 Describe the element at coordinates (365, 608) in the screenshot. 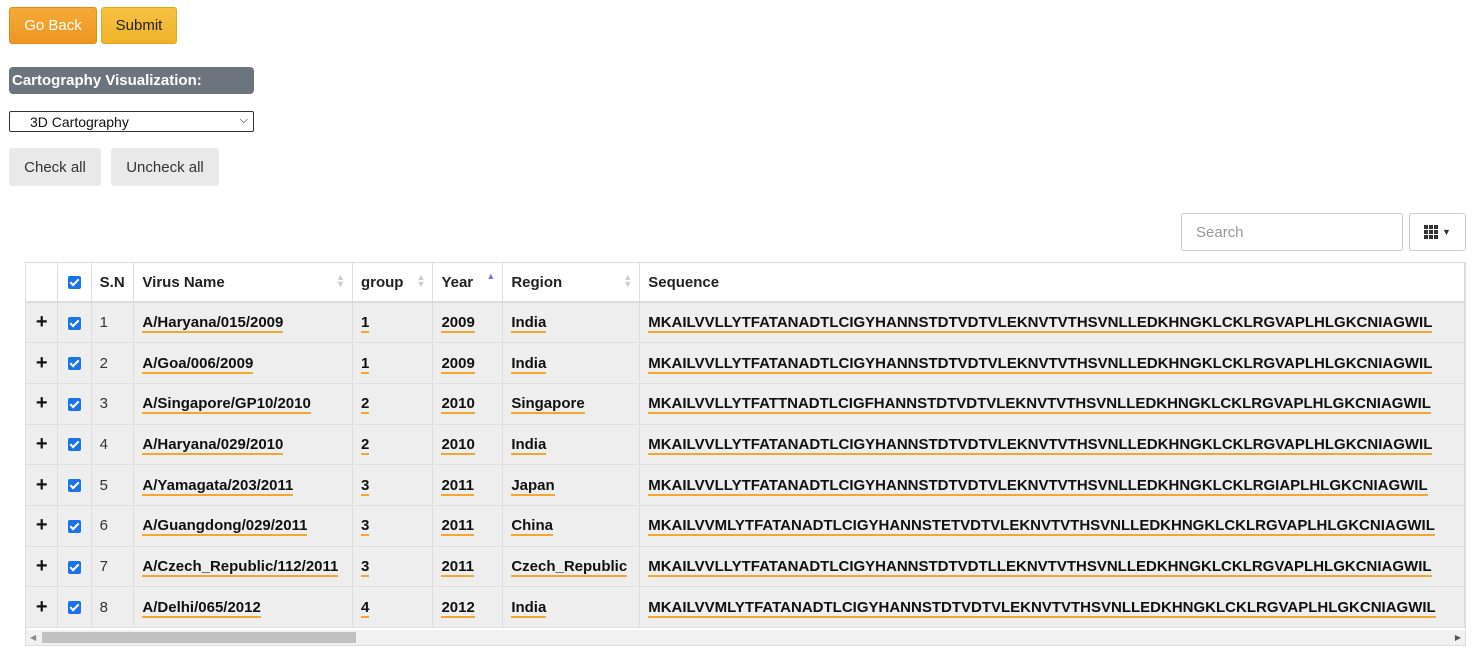

I see `group-link: 4` at that location.